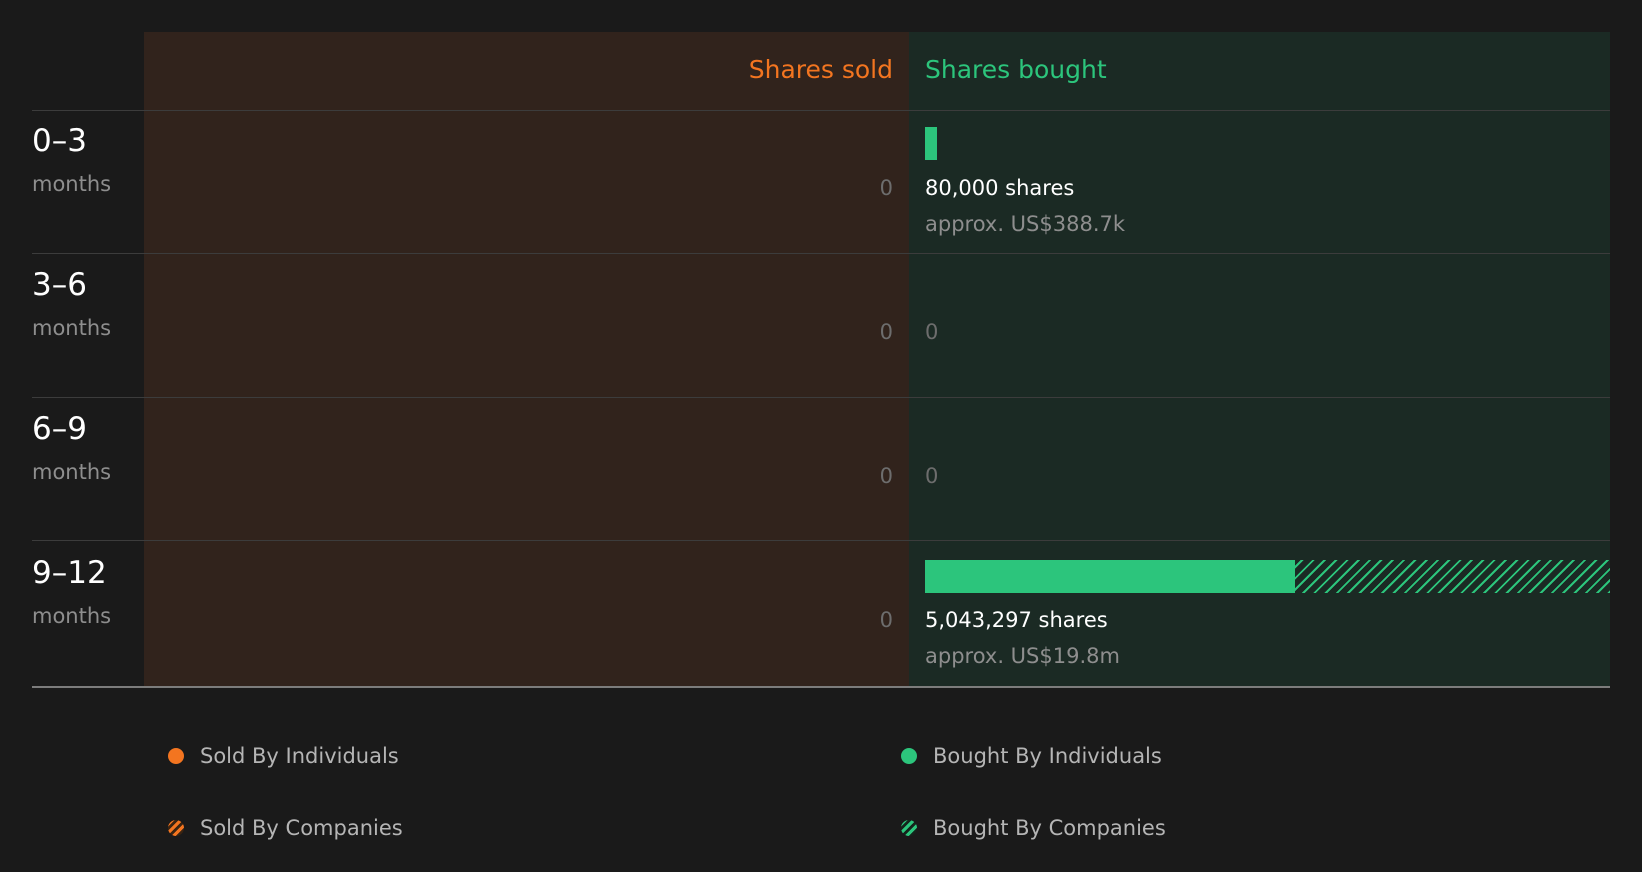  Describe the element at coordinates (1025, 224) in the screenshot. I see `bought-value-label: approx. US$388.7k` at that location.